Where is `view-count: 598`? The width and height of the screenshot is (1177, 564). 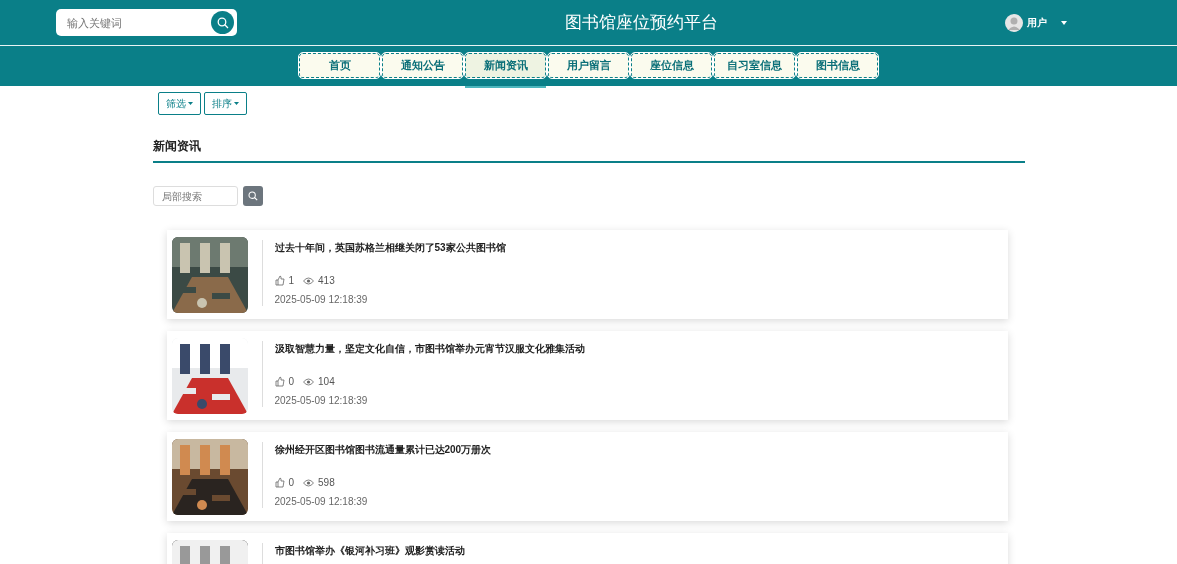 view-count: 598 is located at coordinates (326, 482).